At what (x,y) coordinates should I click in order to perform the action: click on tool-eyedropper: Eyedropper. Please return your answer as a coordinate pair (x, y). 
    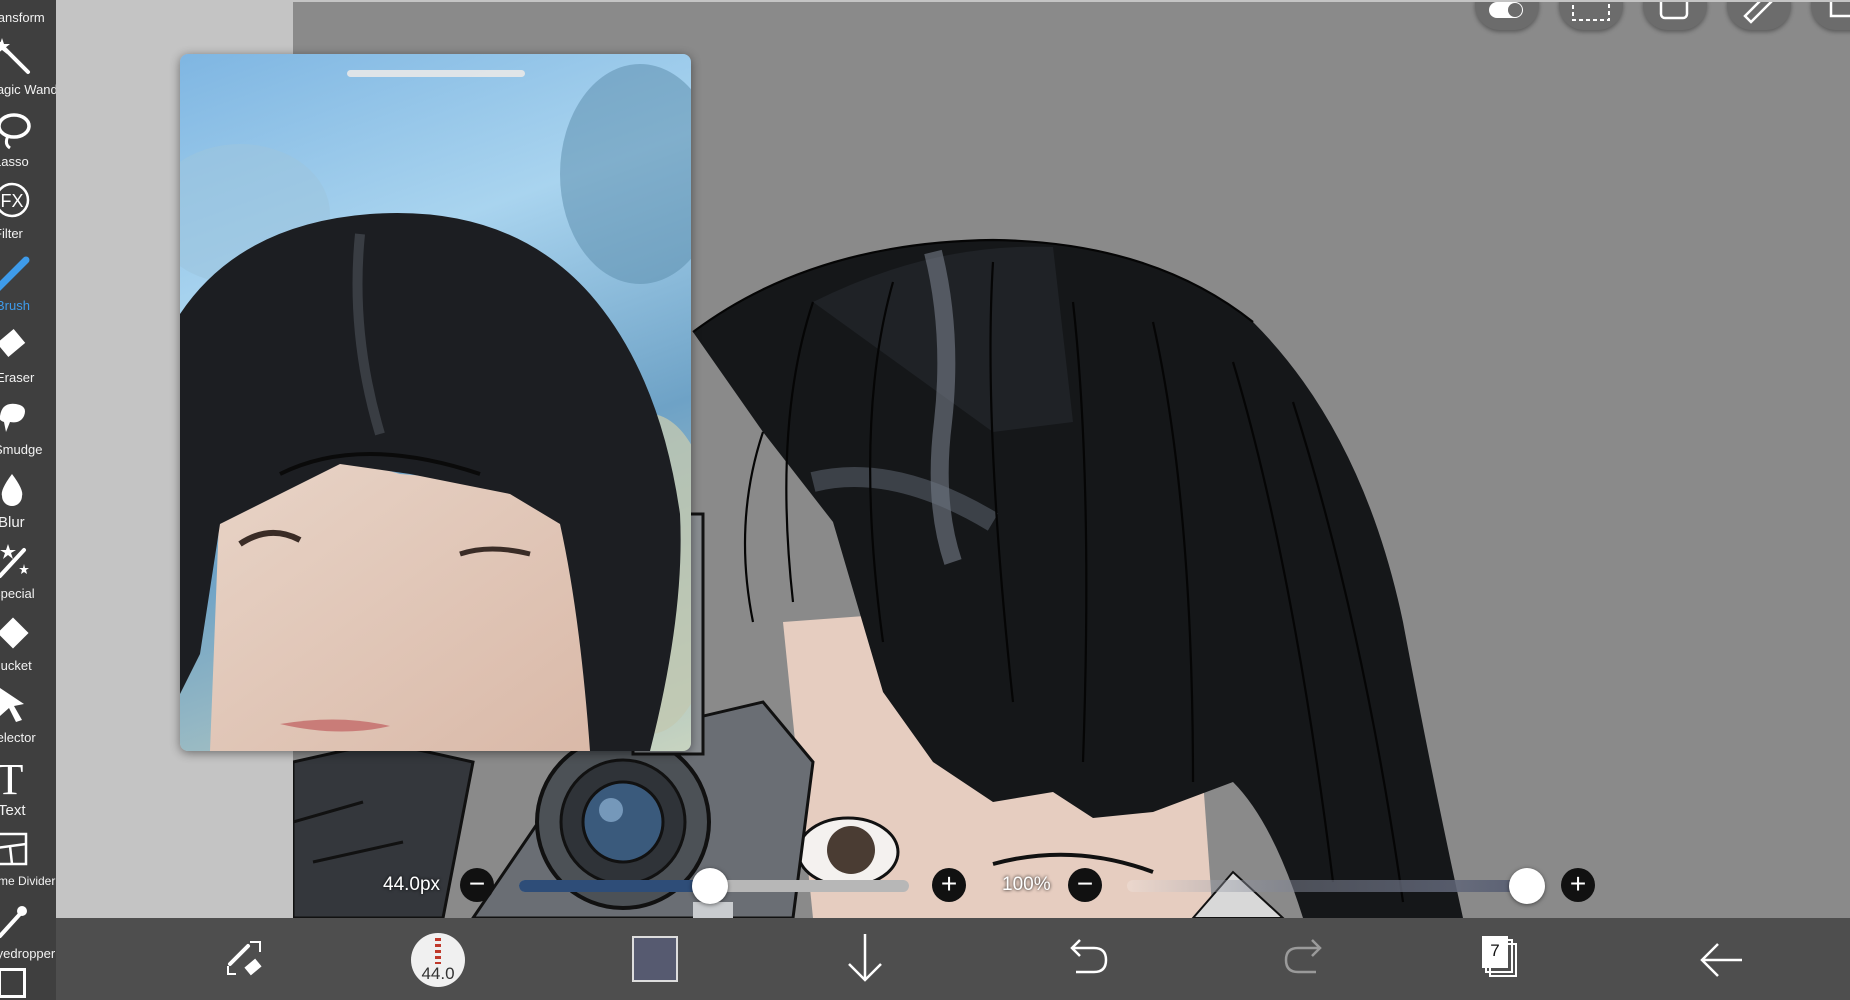
    Looking at the image, I should click on (28, 934).